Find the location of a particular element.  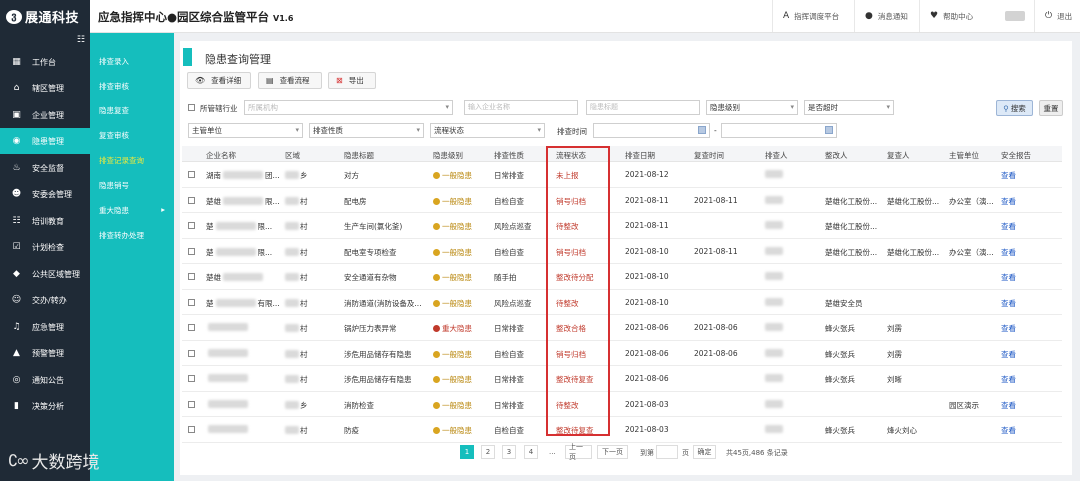

search-button: ⚲ 搜索 is located at coordinates (1014, 108).